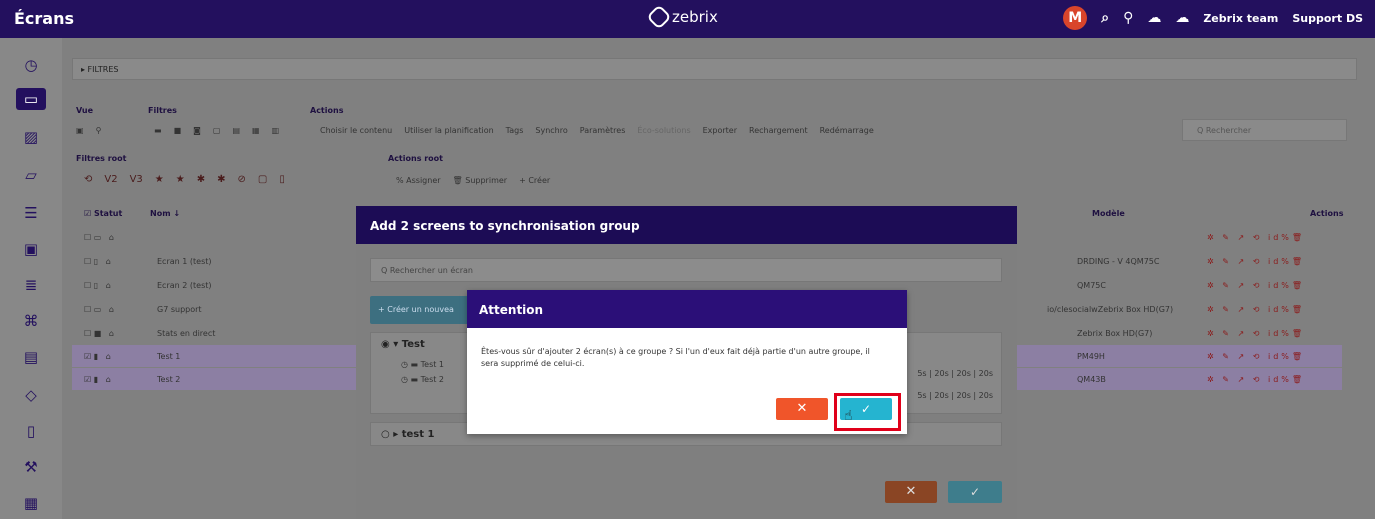 Image resolution: width=1375 pixels, height=519 pixels. Describe the element at coordinates (236, 130) in the screenshot. I see `filter-box-icon: ▤` at that location.